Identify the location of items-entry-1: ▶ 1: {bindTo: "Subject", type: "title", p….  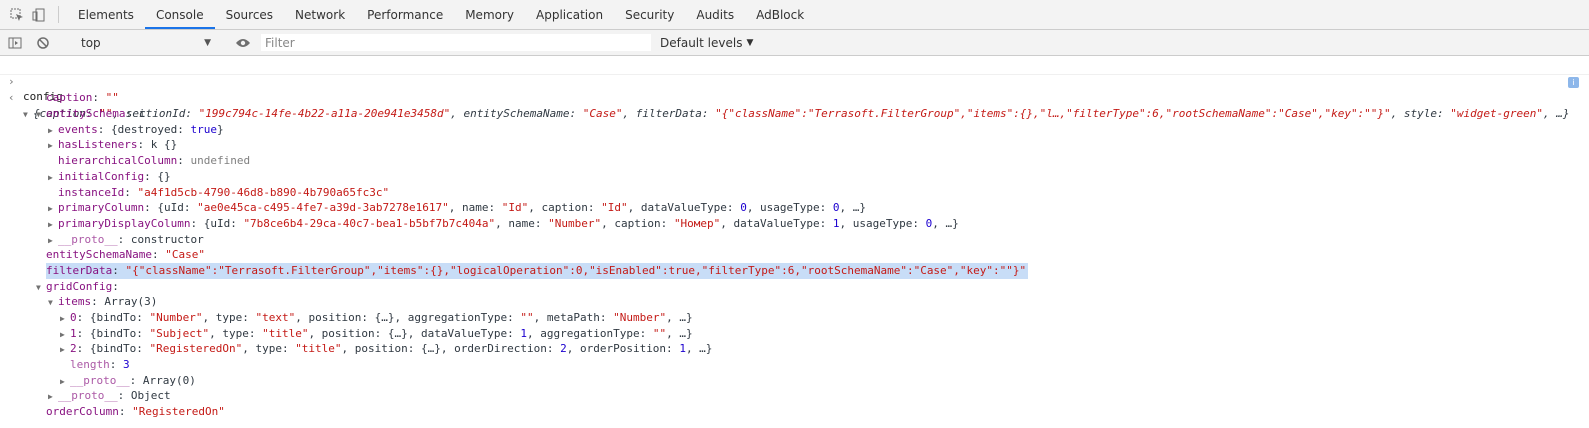
(794, 334).